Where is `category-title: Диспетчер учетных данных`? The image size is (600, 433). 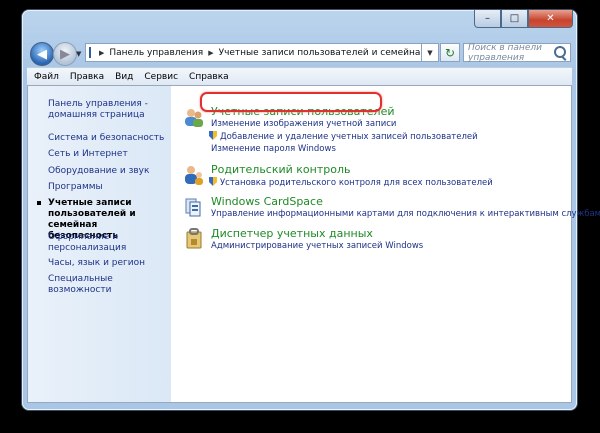 category-title: Диспетчер учетных данных is located at coordinates (292, 233).